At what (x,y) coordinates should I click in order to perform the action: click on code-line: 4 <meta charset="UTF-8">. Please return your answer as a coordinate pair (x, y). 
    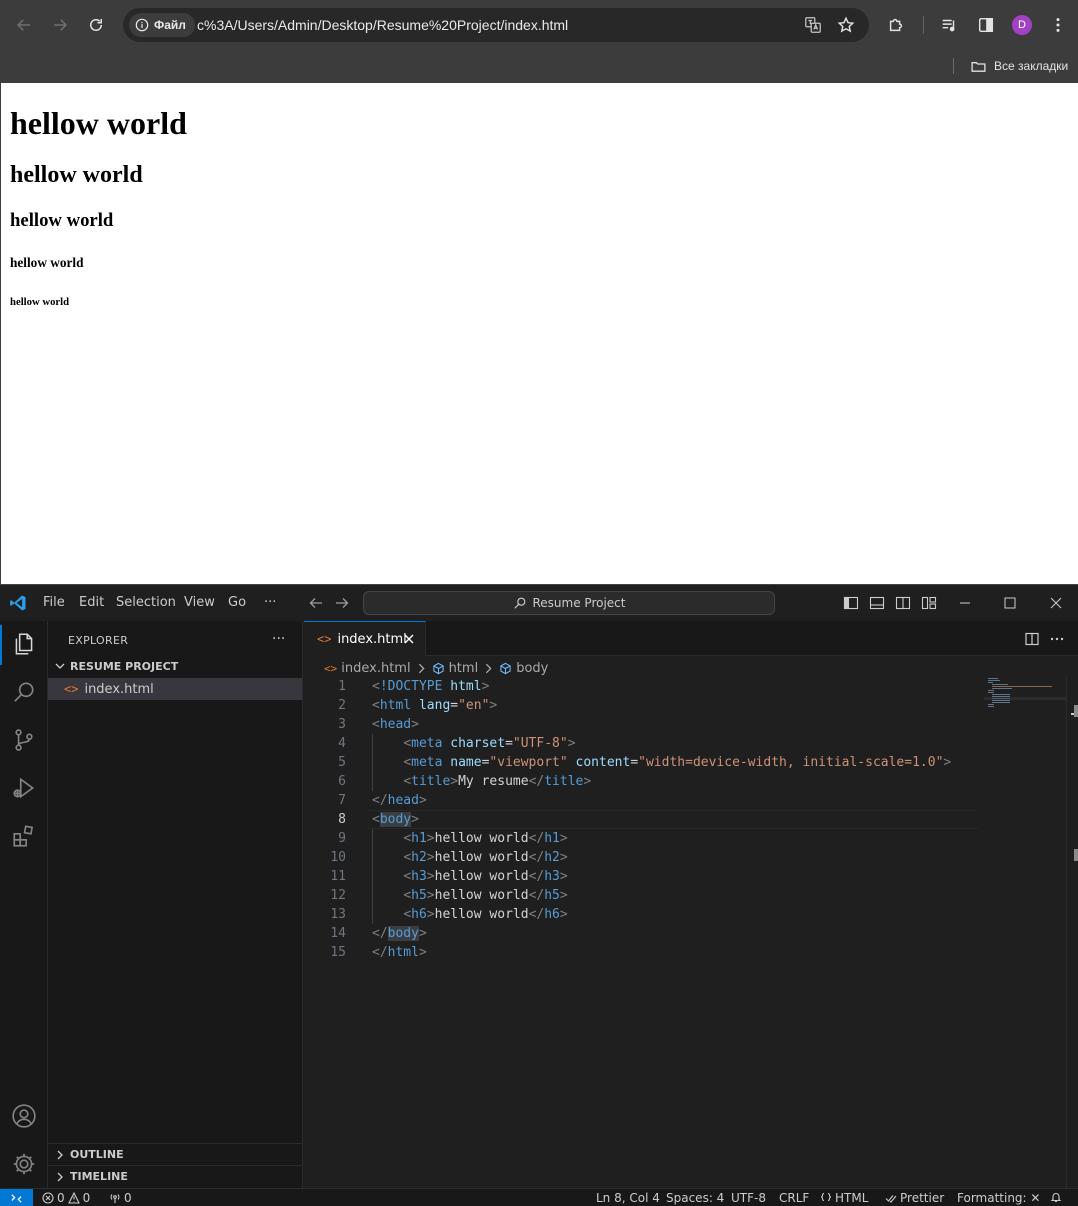
    Looking at the image, I should click on (644, 743).